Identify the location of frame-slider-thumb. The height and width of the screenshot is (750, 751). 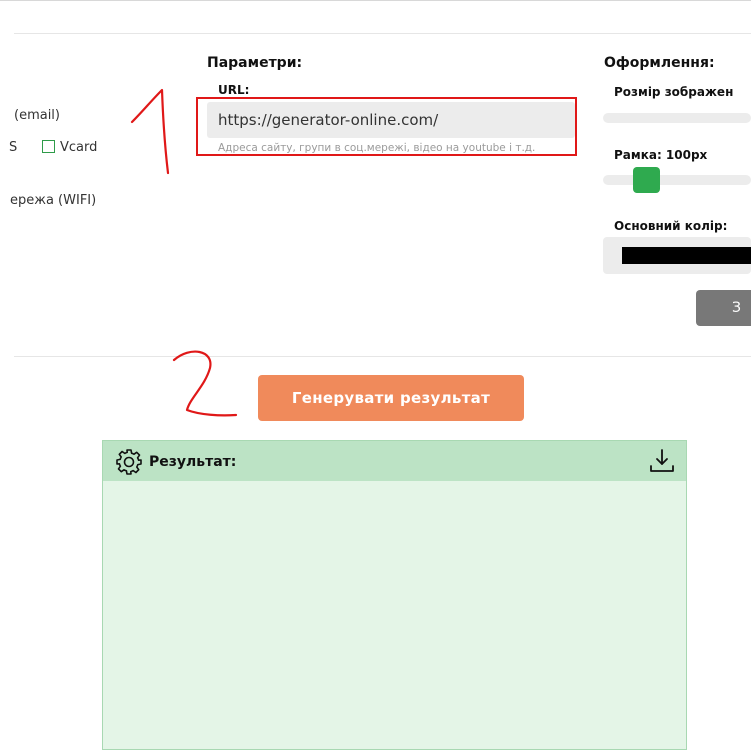
(646, 180).